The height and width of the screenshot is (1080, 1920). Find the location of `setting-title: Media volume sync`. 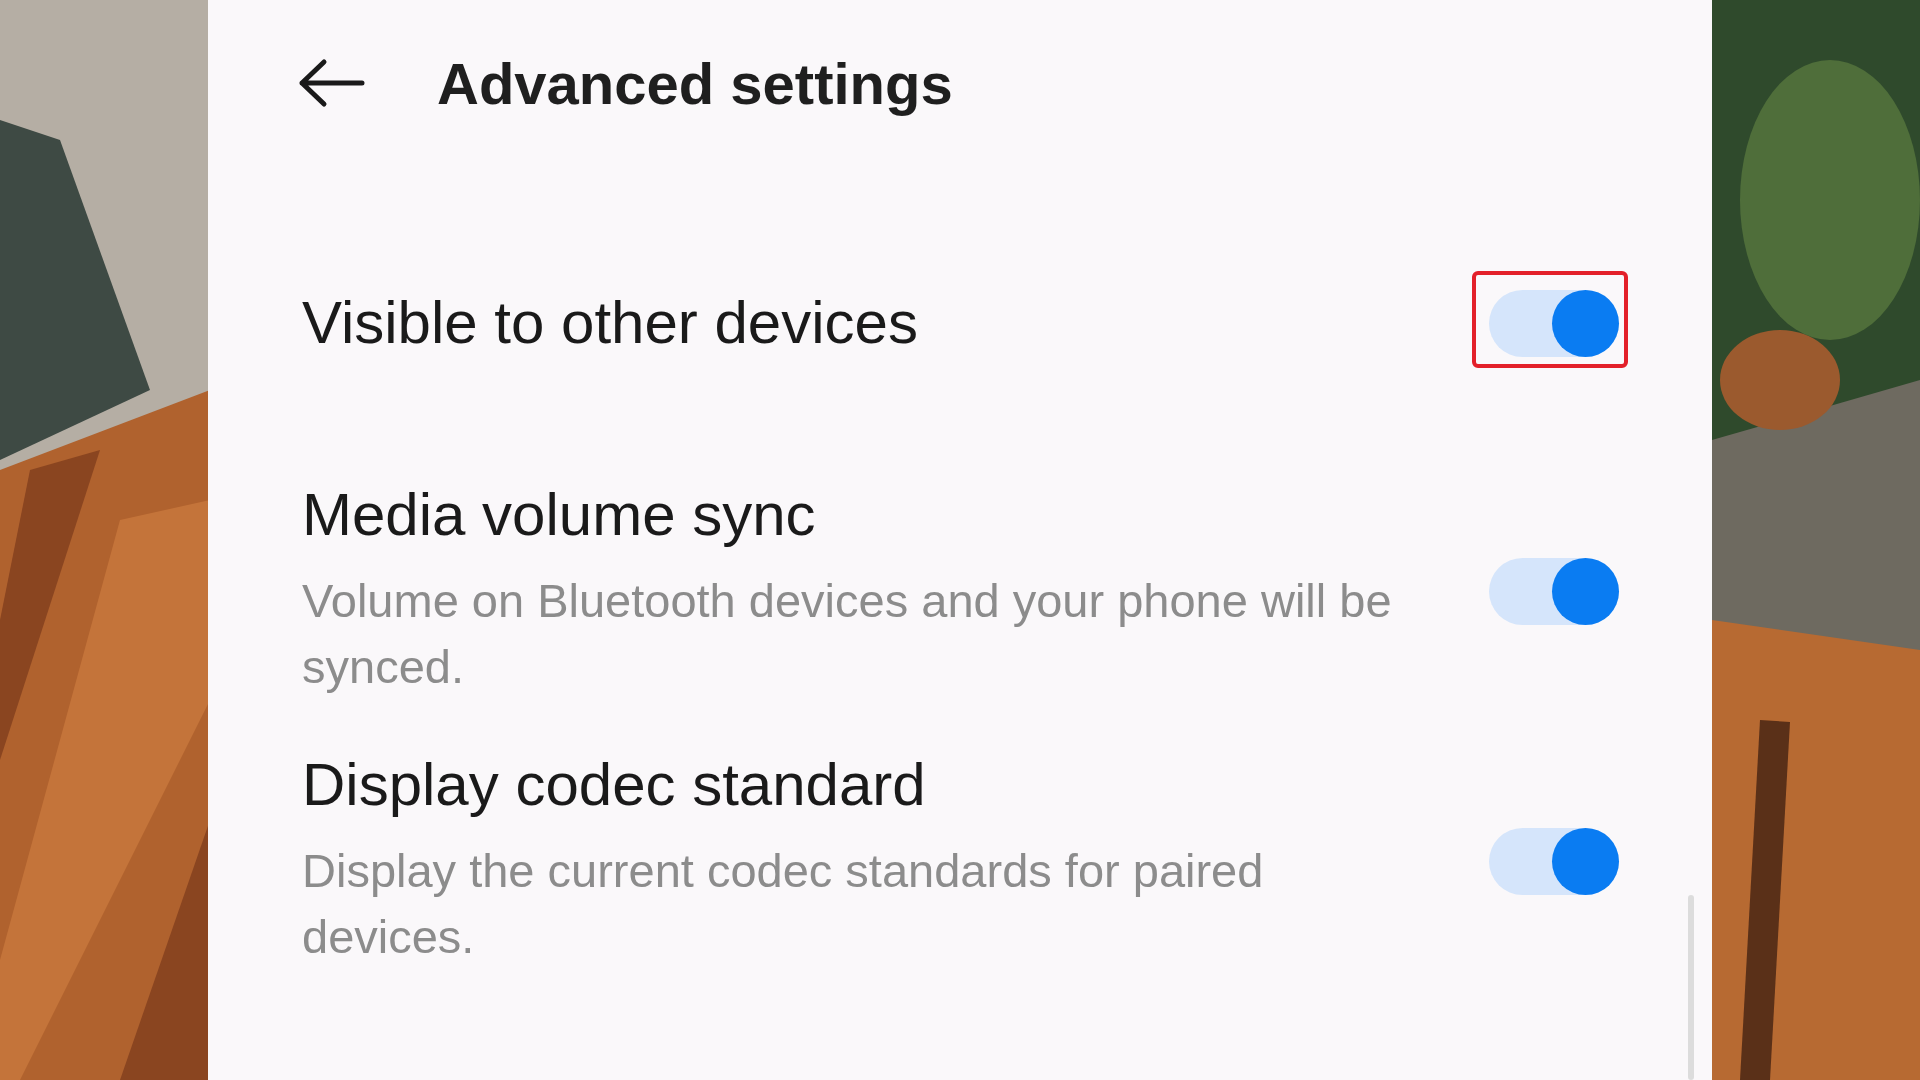

setting-title: Media volume sync is located at coordinates (559, 515).